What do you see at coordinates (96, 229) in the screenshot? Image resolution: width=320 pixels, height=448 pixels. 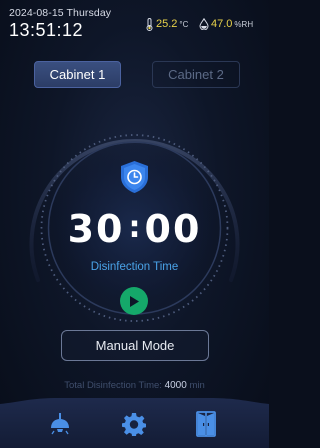 I see `timer-minutes: 30` at bounding box center [96, 229].